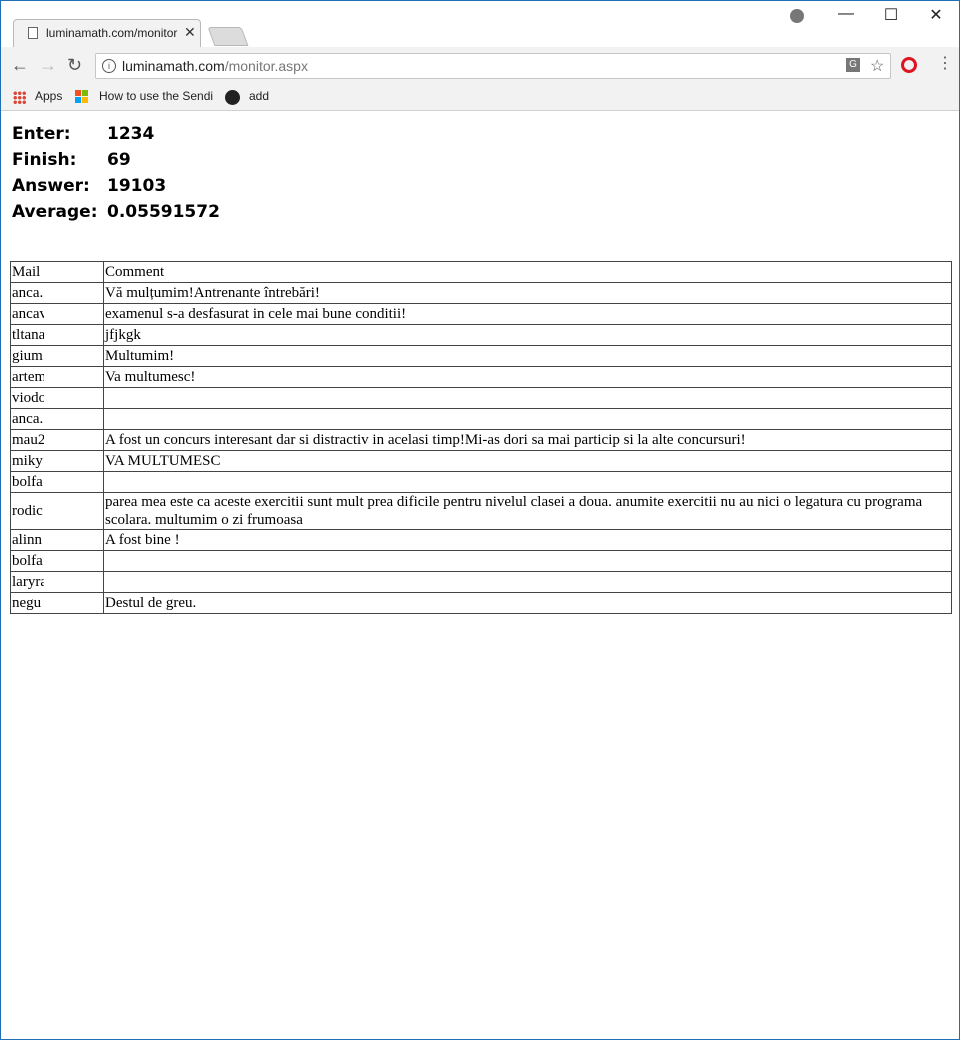  Describe the element at coordinates (57, 314) in the screenshot. I see `mail-cell: ancav` at that location.